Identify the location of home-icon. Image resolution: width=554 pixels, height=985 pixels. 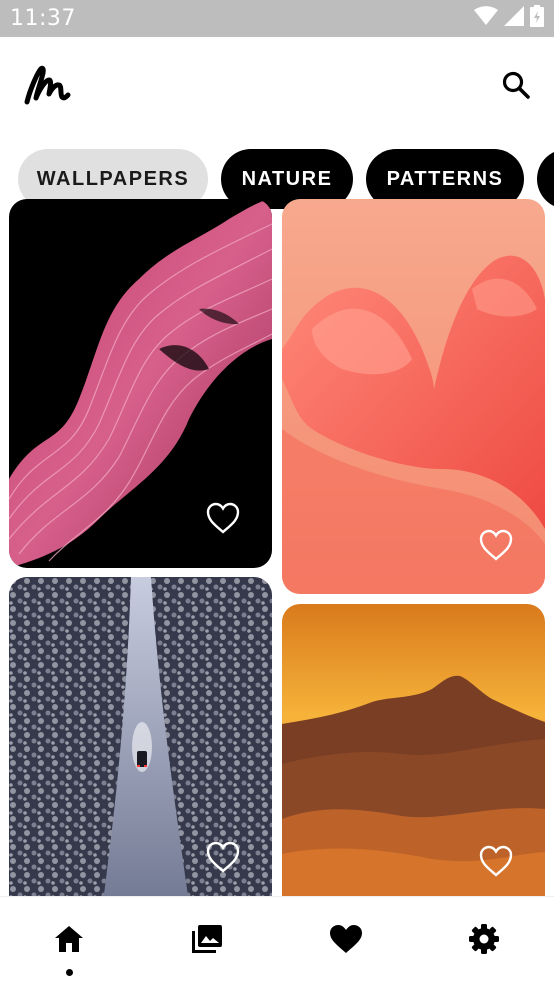
(69, 941).